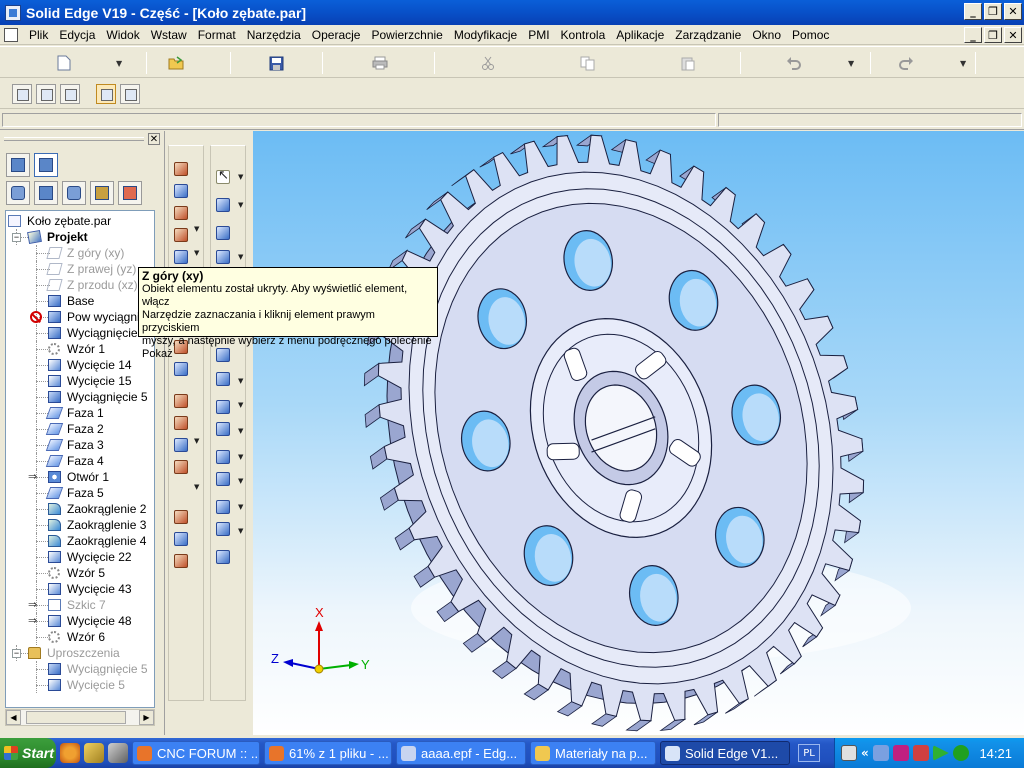  What do you see at coordinates (880, 753) in the screenshot?
I see `network-tray-icon` at bounding box center [880, 753].